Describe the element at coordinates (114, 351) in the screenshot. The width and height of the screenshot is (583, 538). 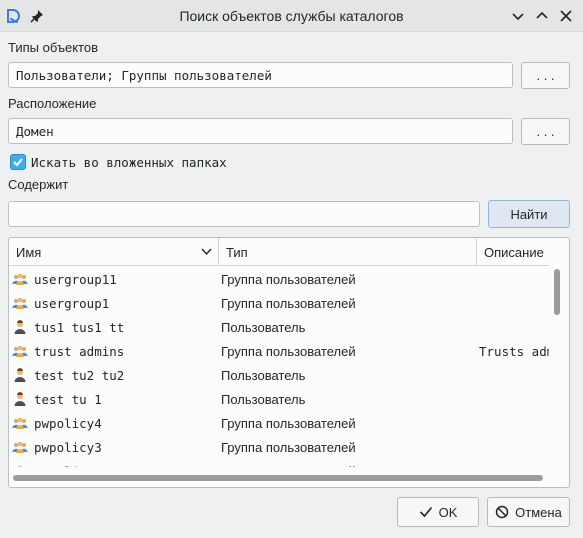
I see `cell-name: trust admins` at that location.